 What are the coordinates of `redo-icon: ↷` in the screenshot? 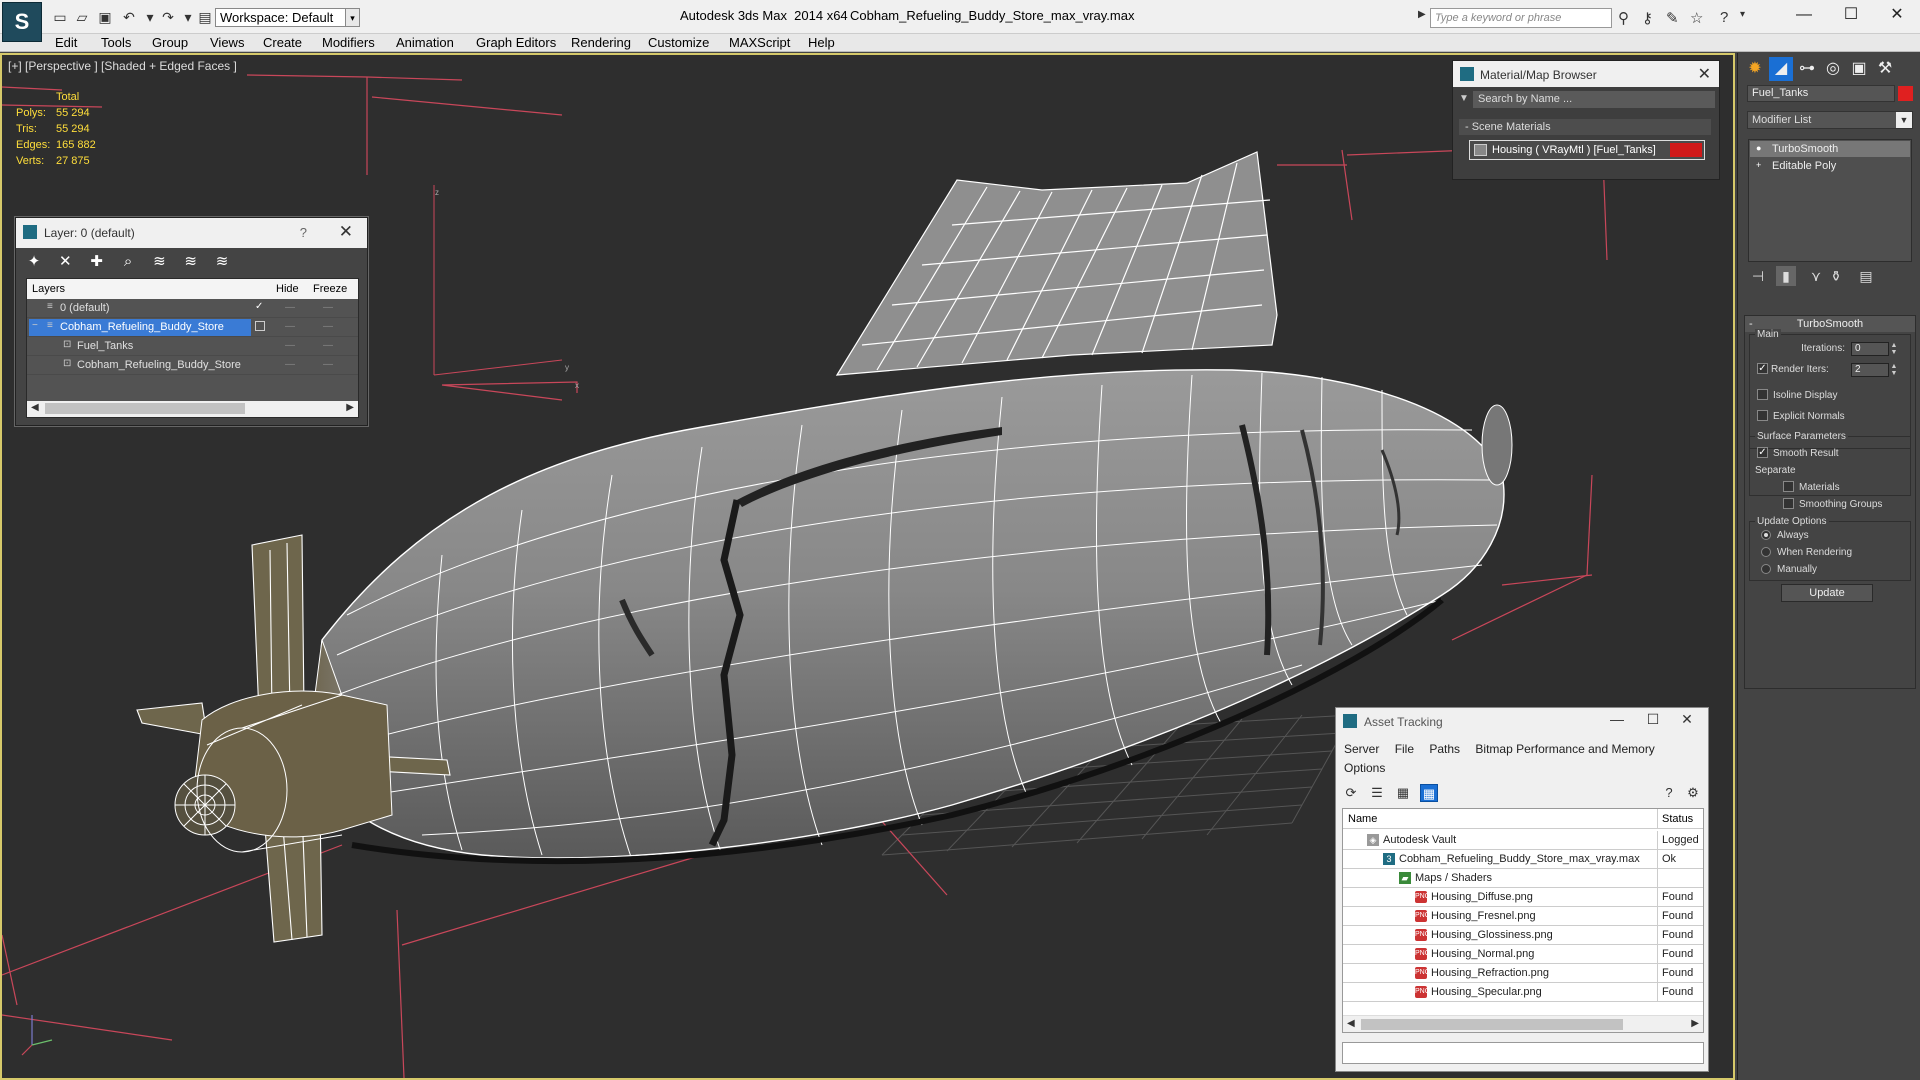 It's located at (168, 17).